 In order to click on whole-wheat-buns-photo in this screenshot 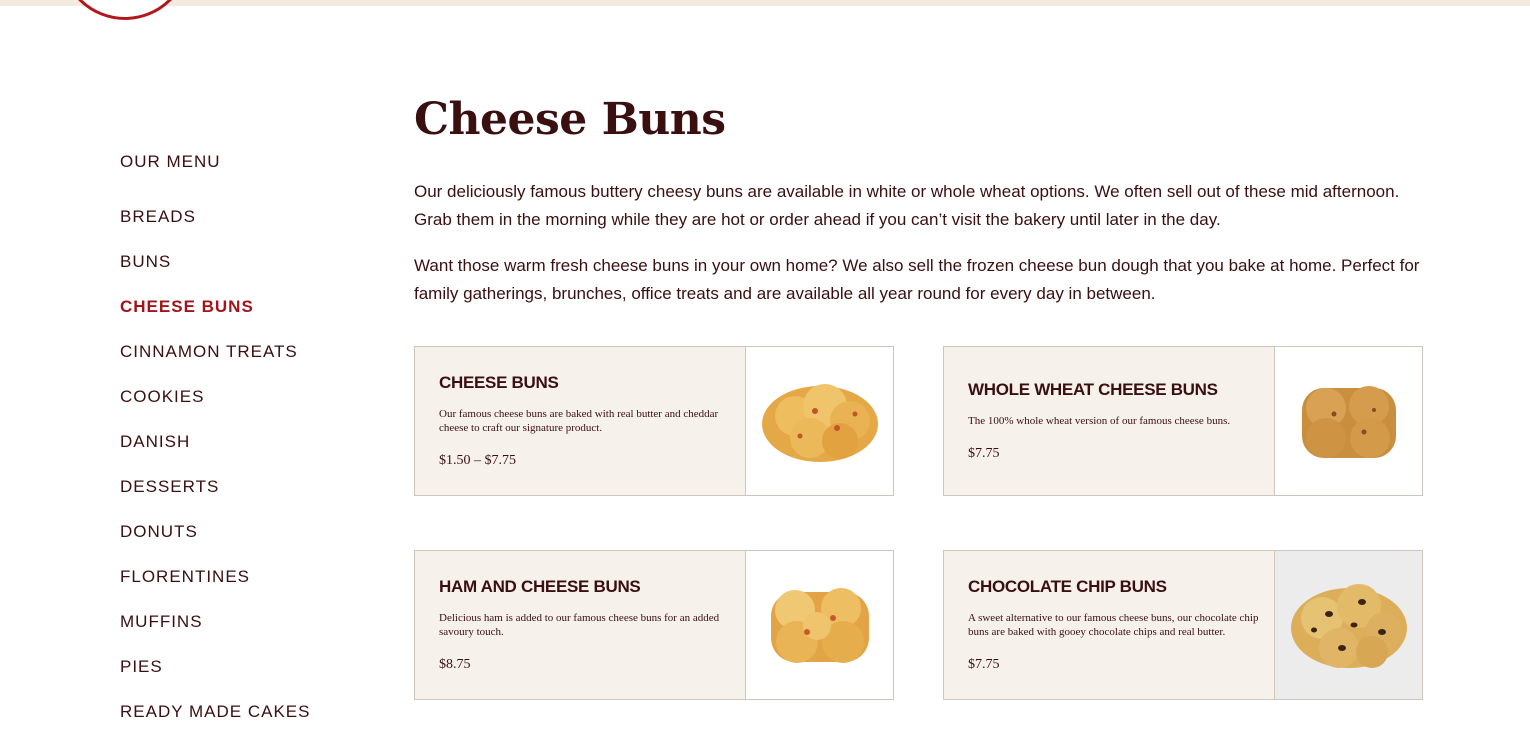, I will do `click(1348, 422)`.